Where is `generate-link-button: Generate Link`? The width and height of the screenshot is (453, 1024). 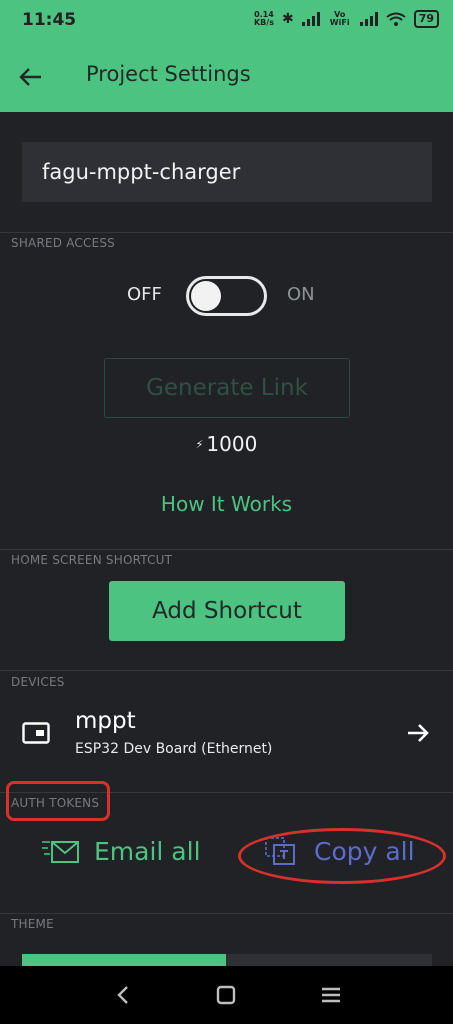
generate-link-button: Generate Link is located at coordinates (227, 388).